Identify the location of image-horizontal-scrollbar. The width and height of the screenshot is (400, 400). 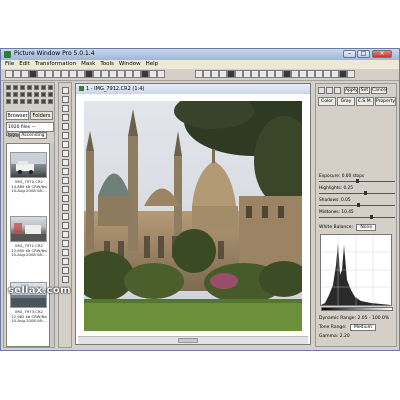
(193, 340).